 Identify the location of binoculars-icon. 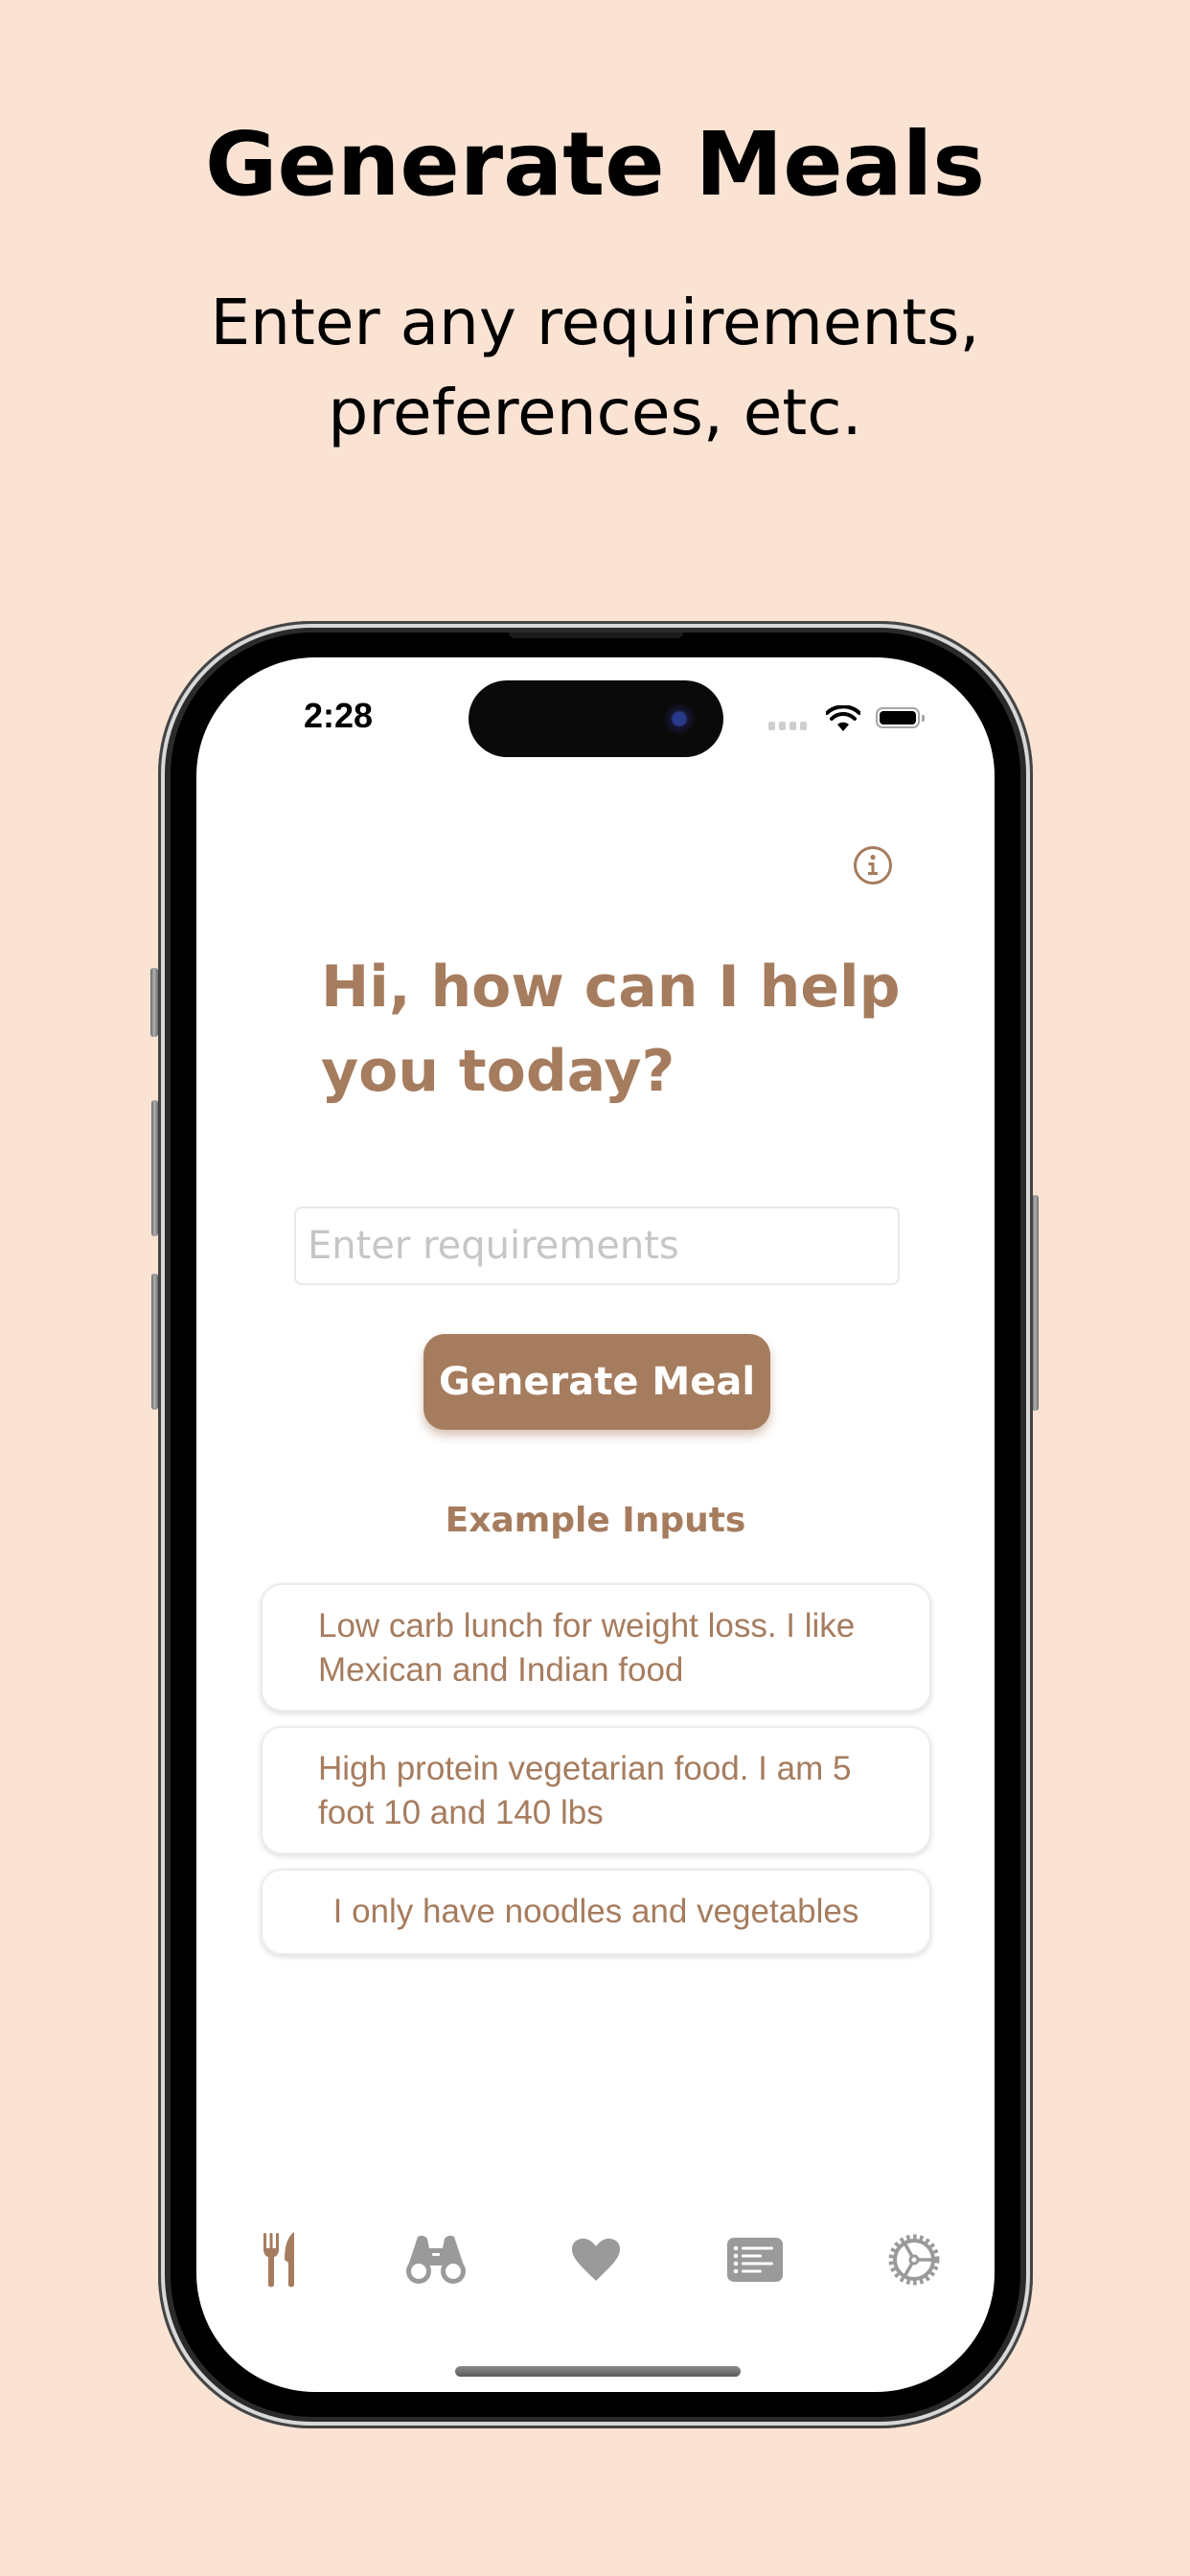
(436, 2259).